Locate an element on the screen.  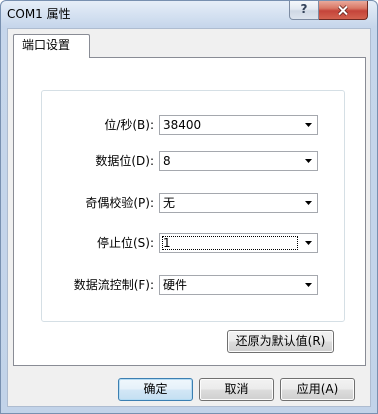
close-button is located at coordinates (343, 10).